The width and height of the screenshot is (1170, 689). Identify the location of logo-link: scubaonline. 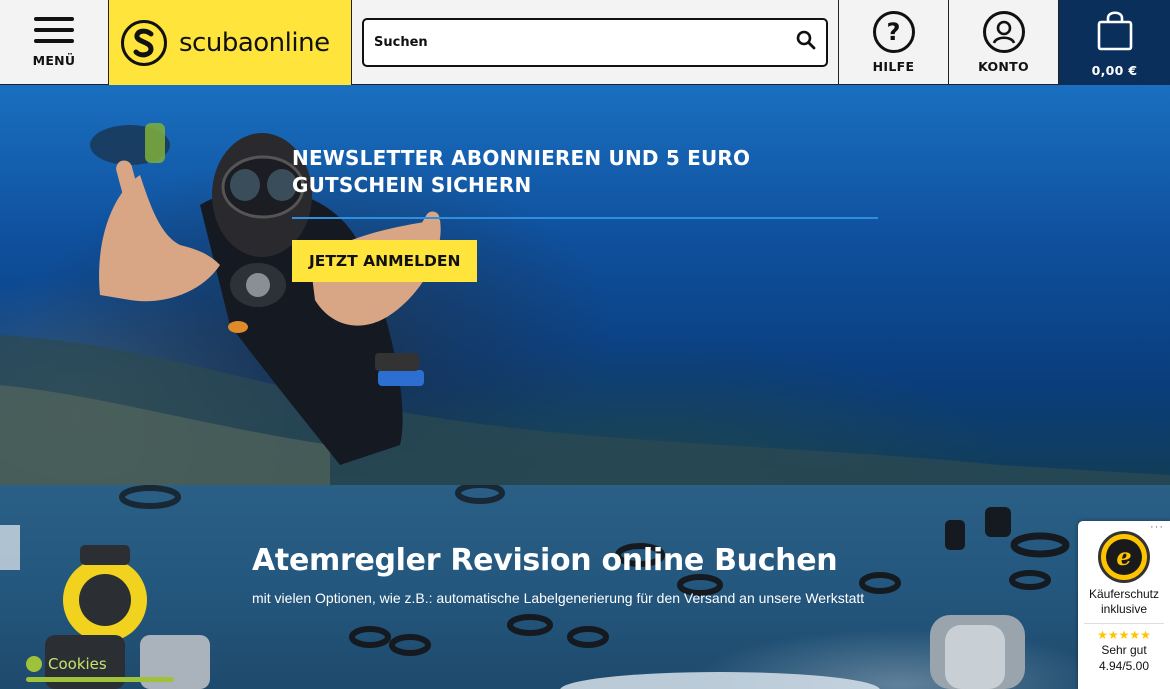
(230, 42).